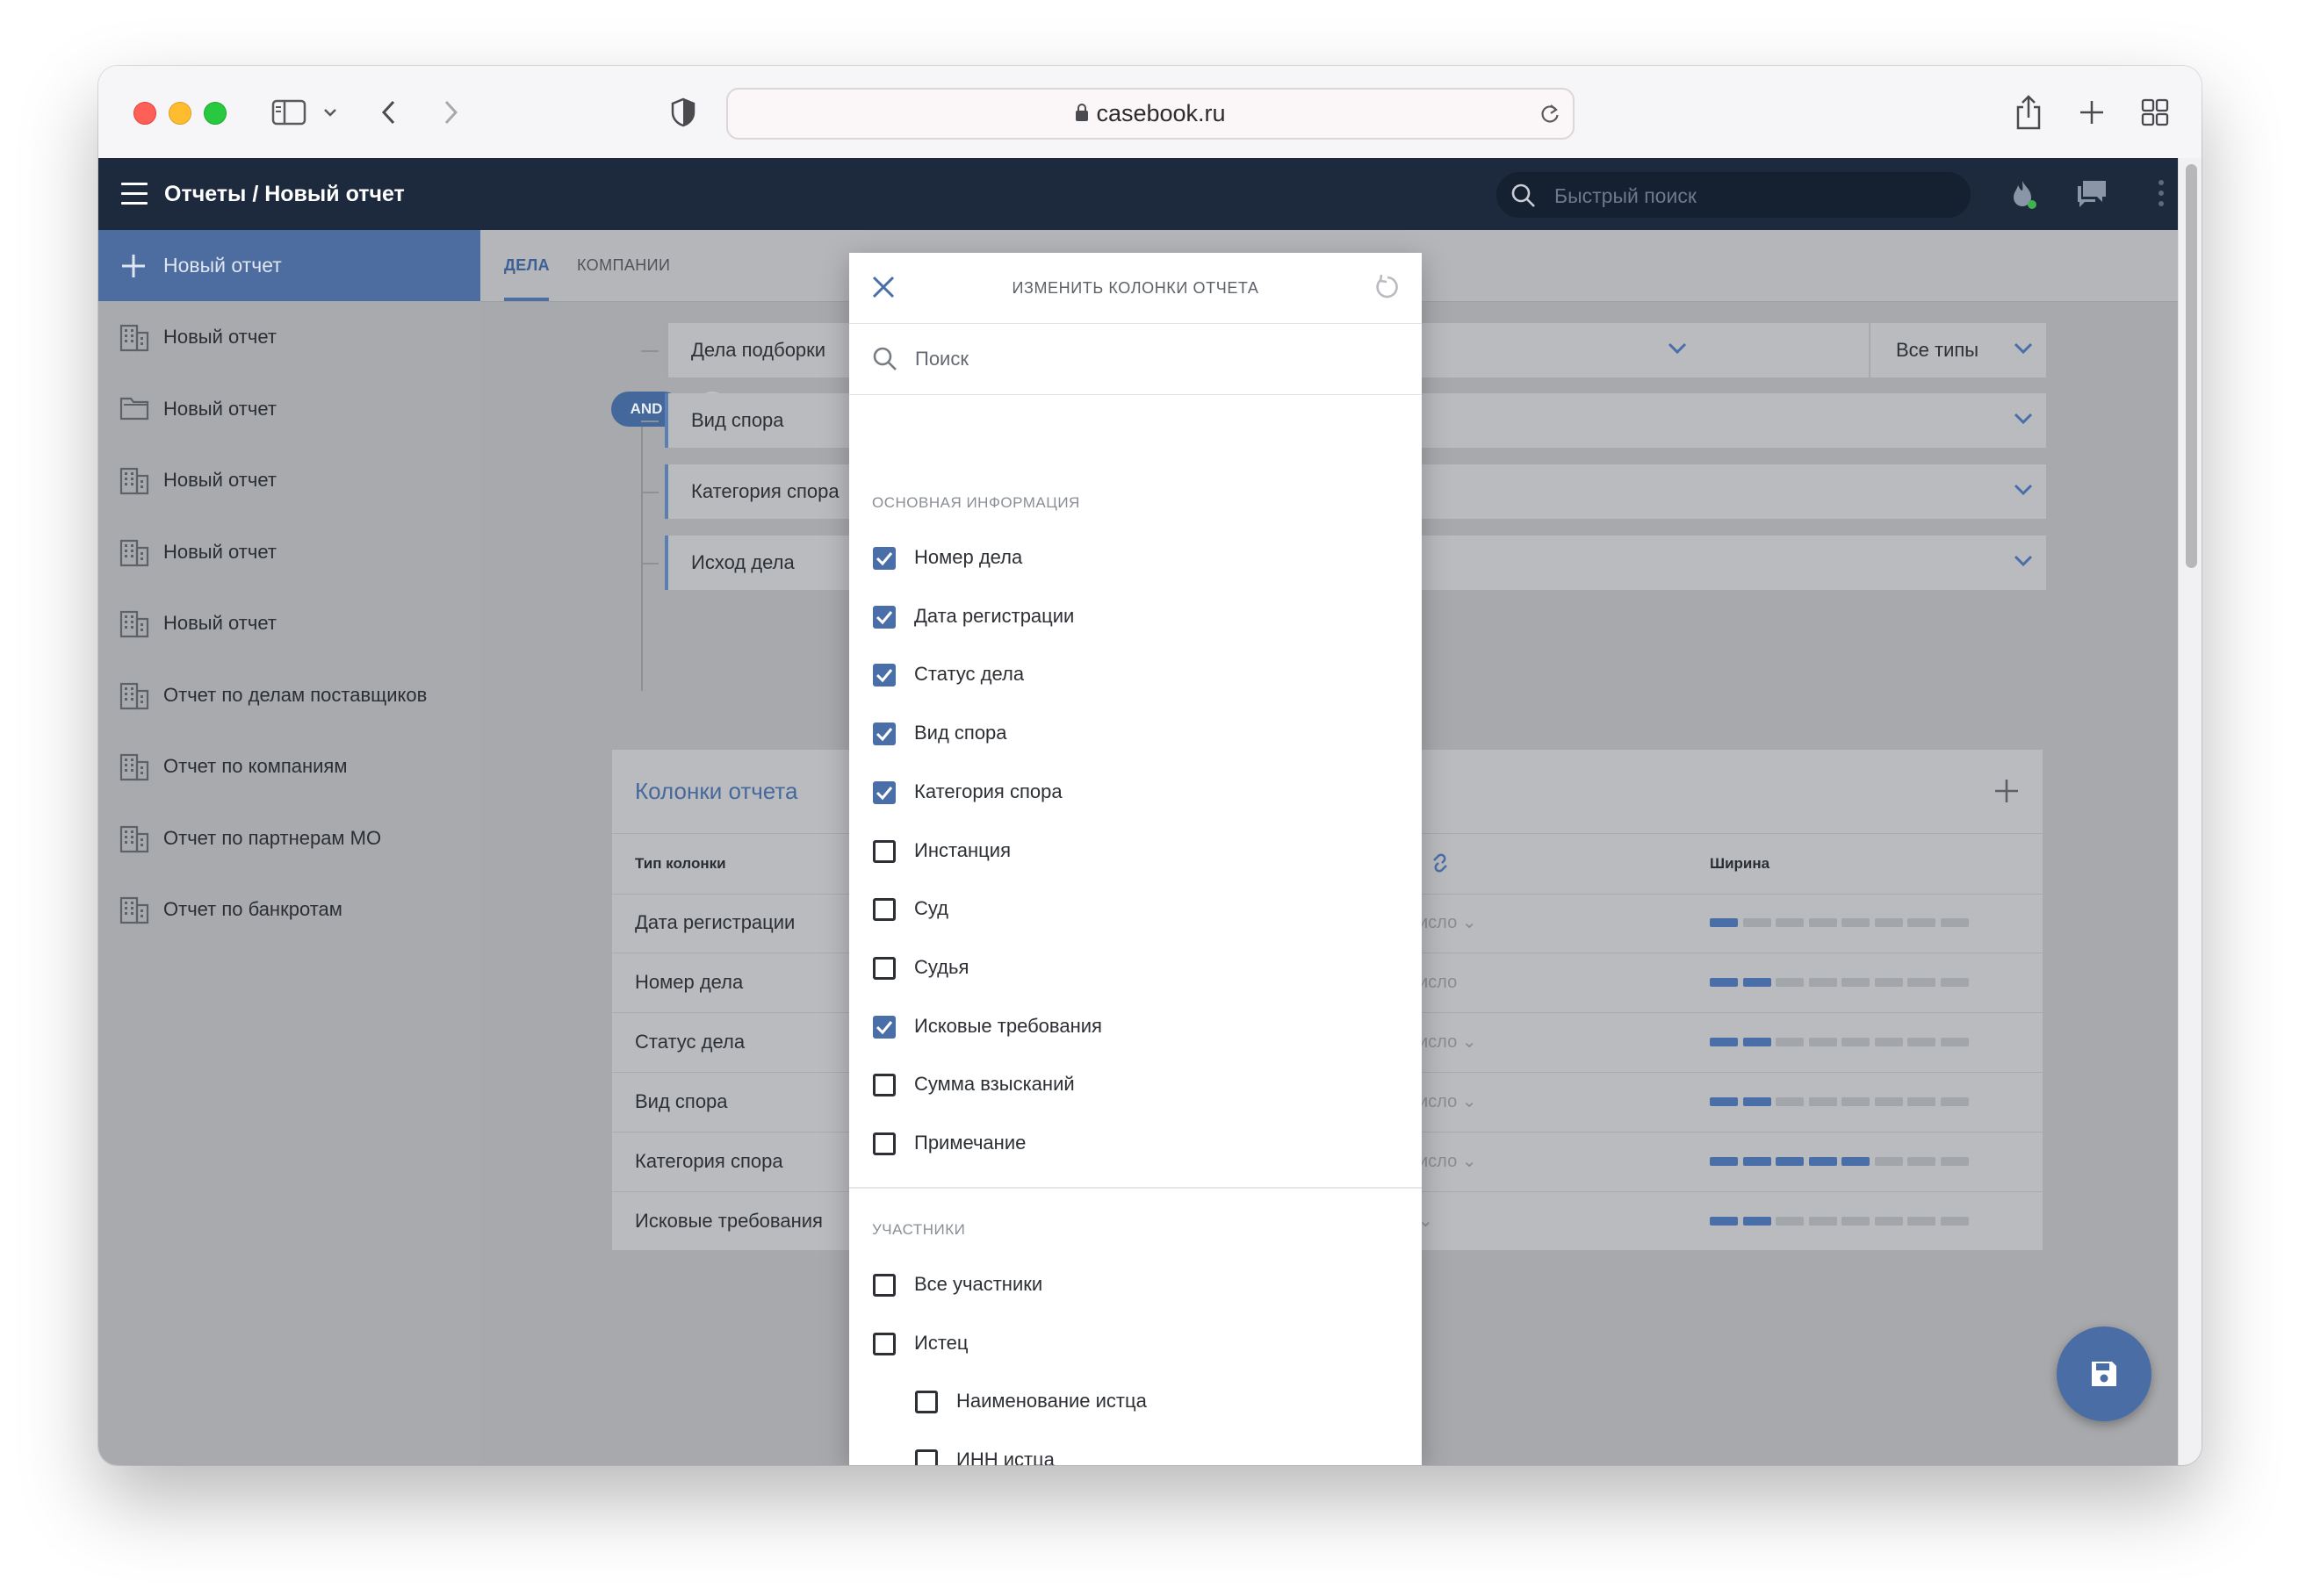  What do you see at coordinates (527, 265) in the screenshot?
I see `tab-cases: ДЕЛА` at bounding box center [527, 265].